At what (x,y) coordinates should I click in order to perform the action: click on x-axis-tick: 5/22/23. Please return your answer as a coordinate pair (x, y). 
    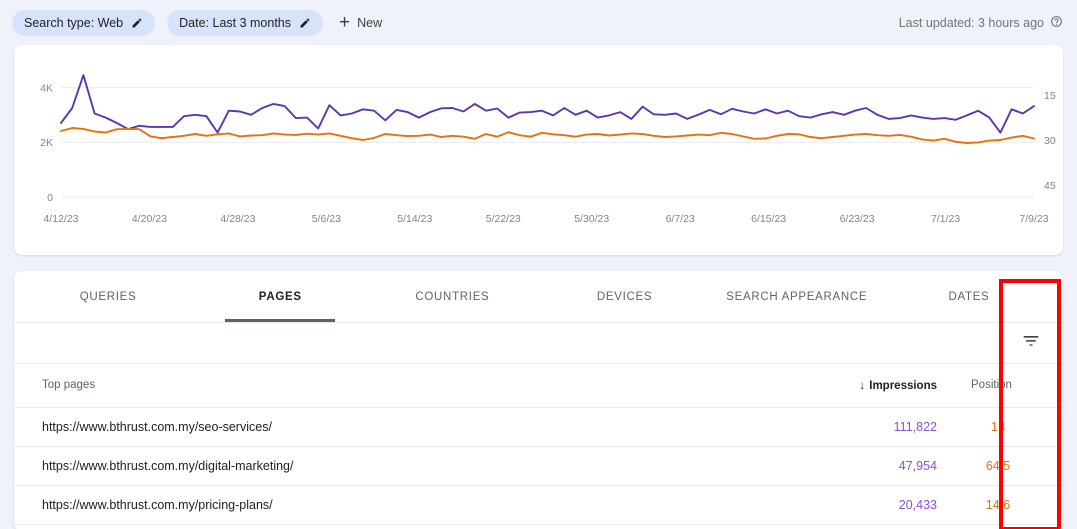
    Looking at the image, I should click on (503, 219).